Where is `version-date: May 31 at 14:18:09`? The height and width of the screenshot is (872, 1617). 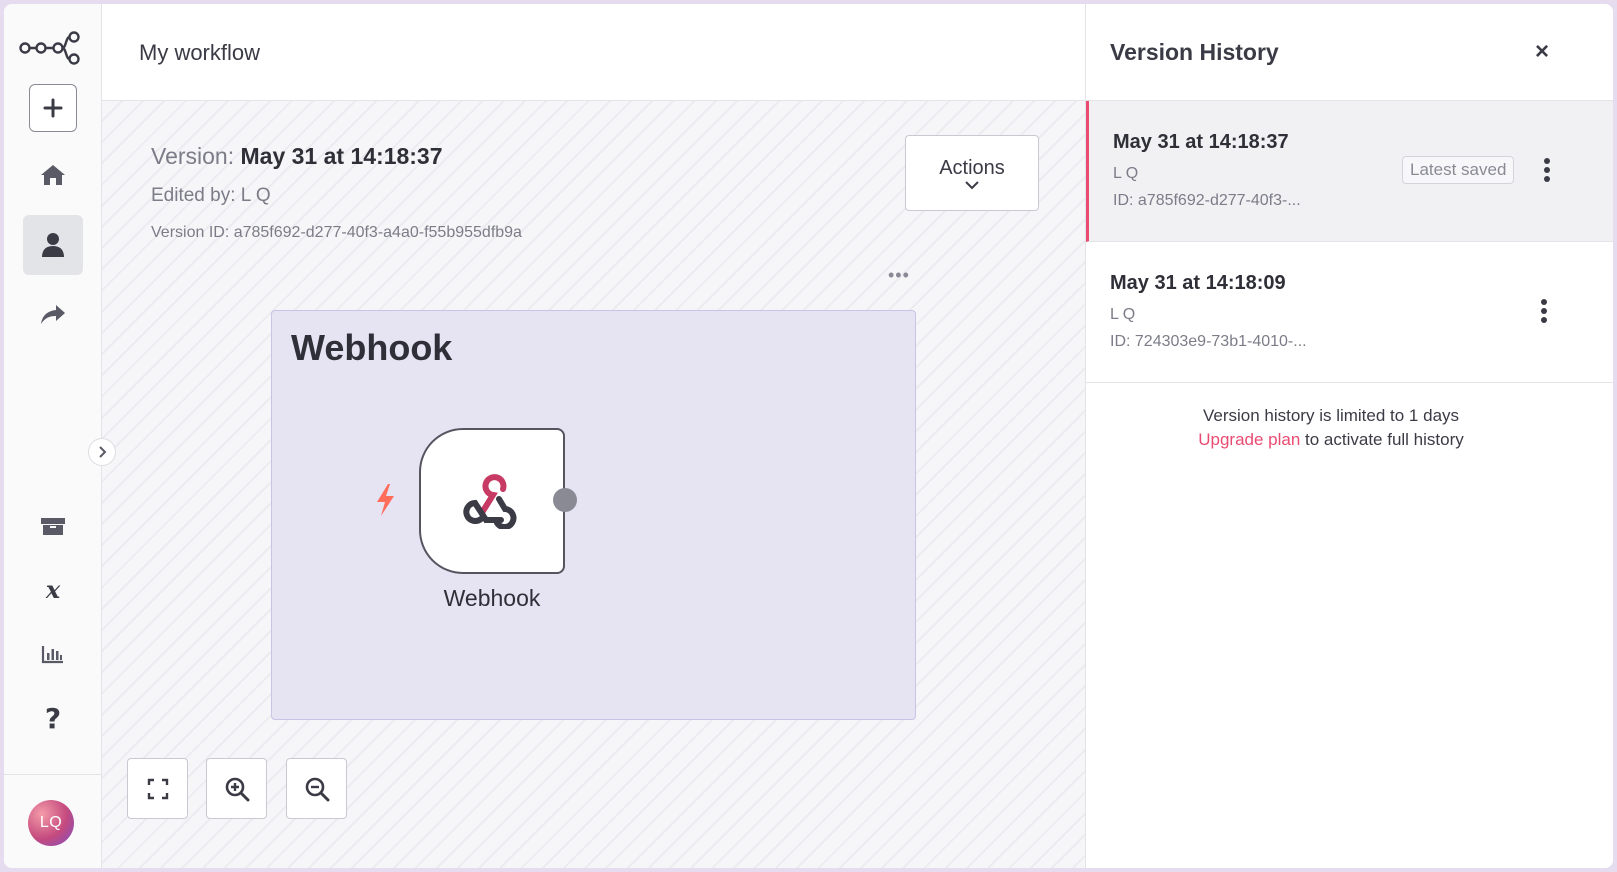 version-date: May 31 at 14:18:09 is located at coordinates (1198, 283).